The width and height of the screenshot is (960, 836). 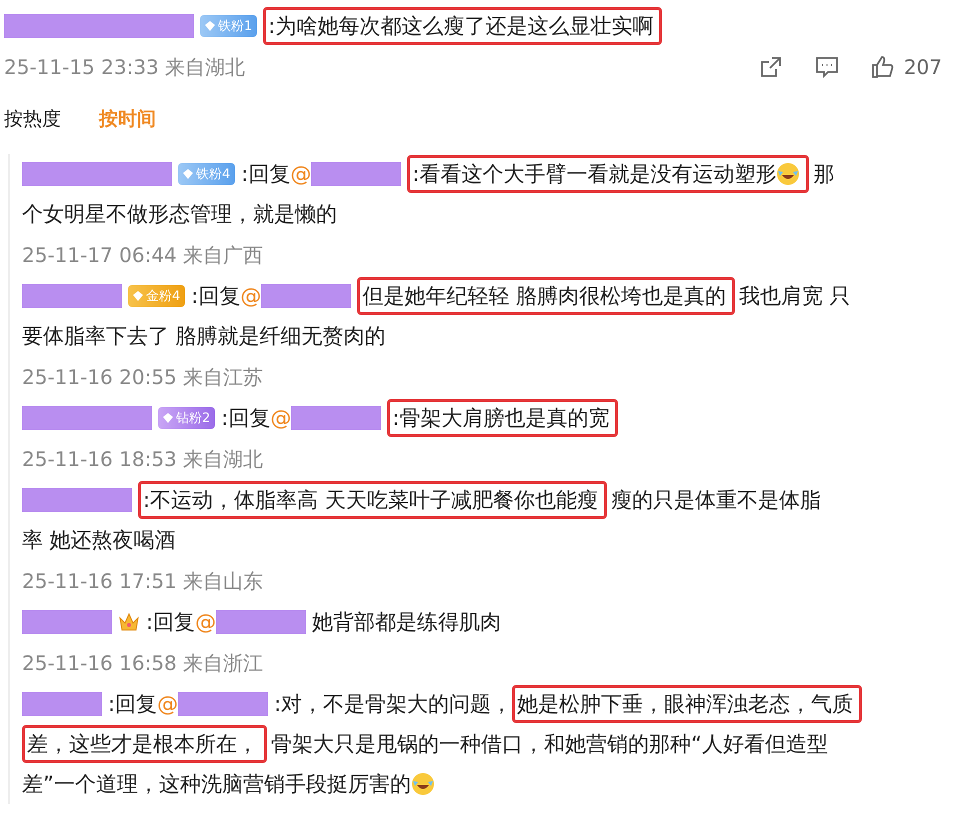 What do you see at coordinates (143, 663) in the screenshot?
I see `reply-timestamp: 25-11-16 16:58 来自浙江` at bounding box center [143, 663].